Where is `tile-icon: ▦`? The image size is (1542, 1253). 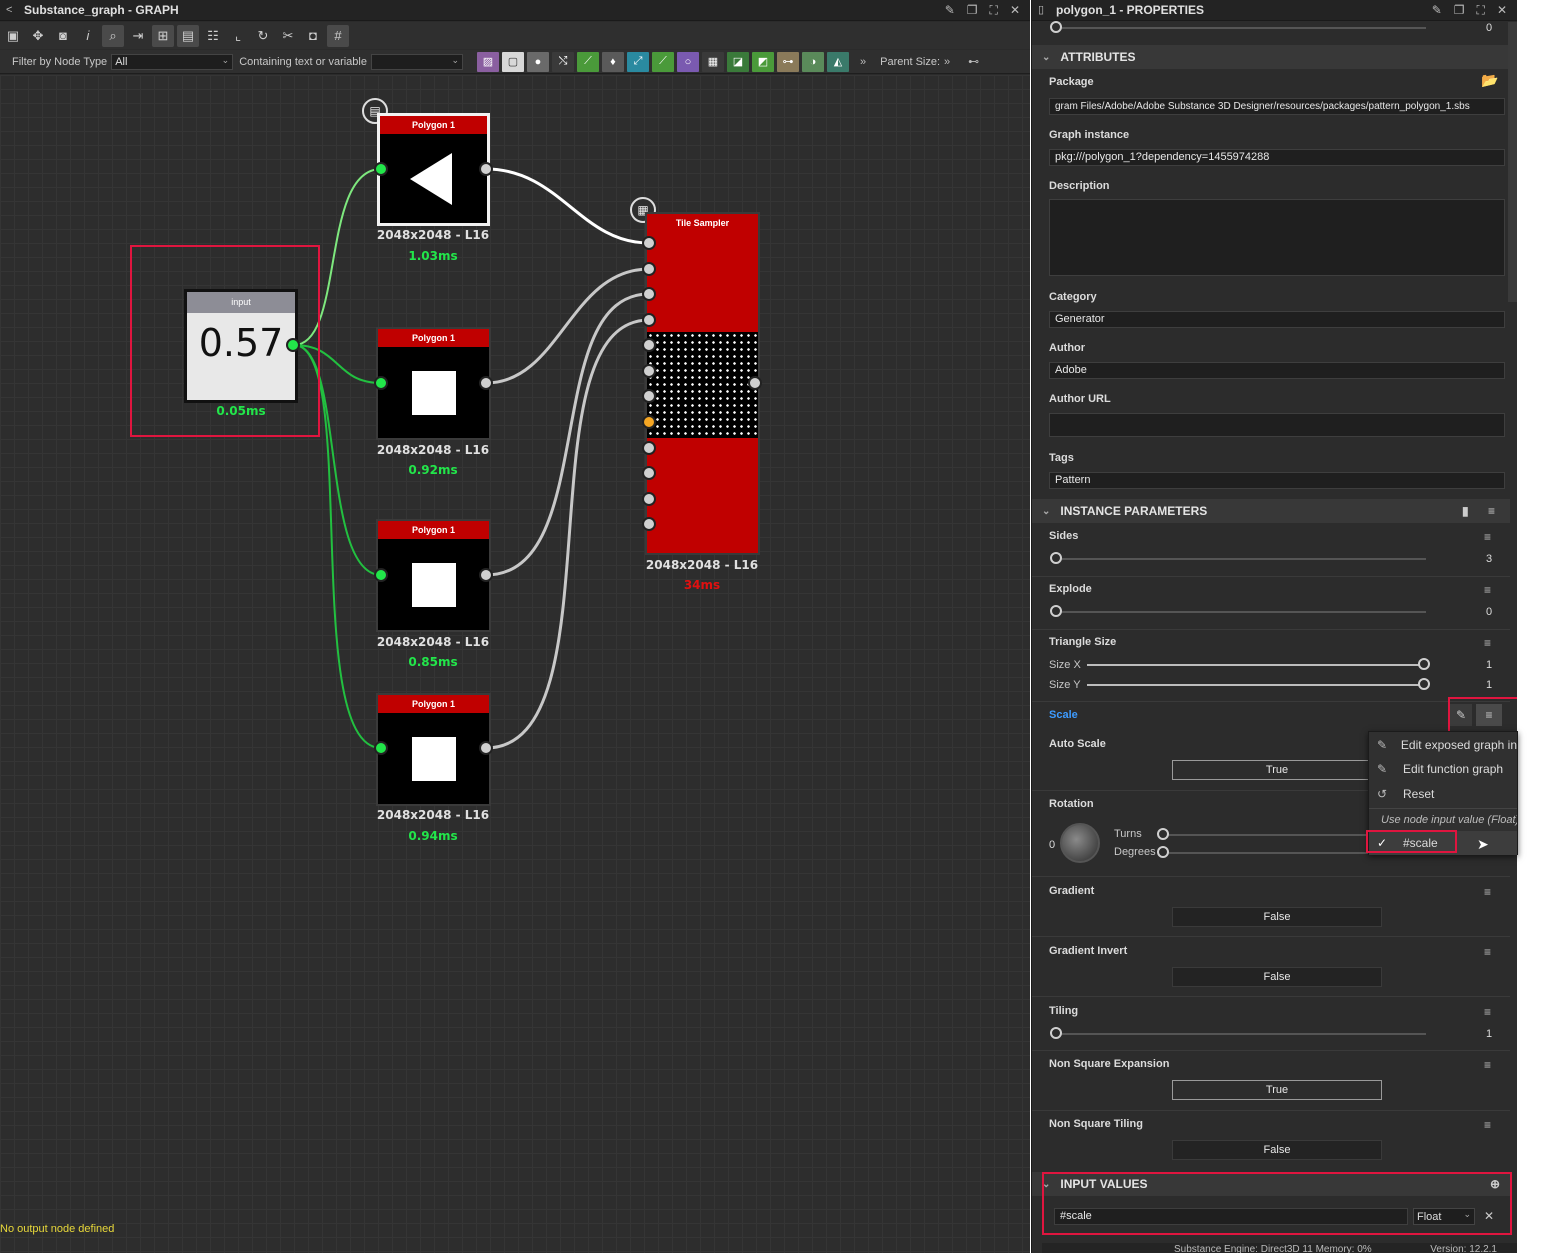 tile-icon: ▦ is located at coordinates (712, 61).